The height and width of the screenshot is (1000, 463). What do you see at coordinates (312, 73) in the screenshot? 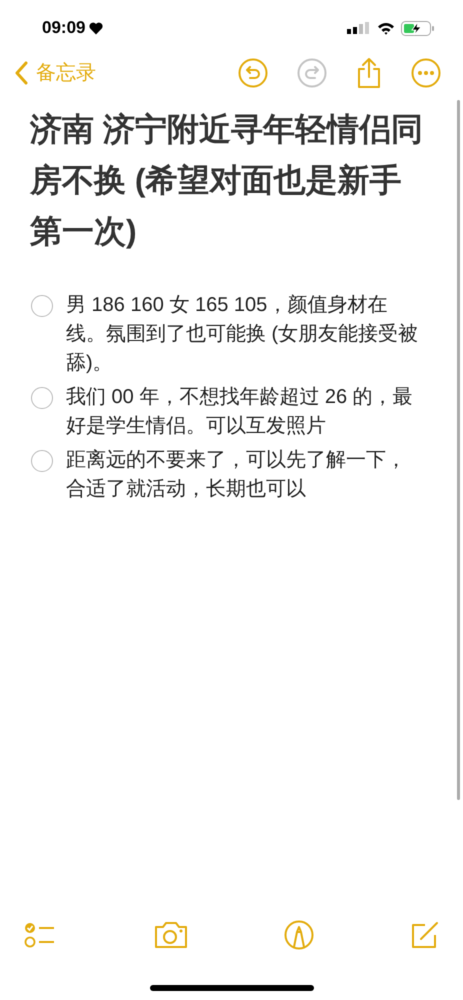
I see `redo-icon` at bounding box center [312, 73].